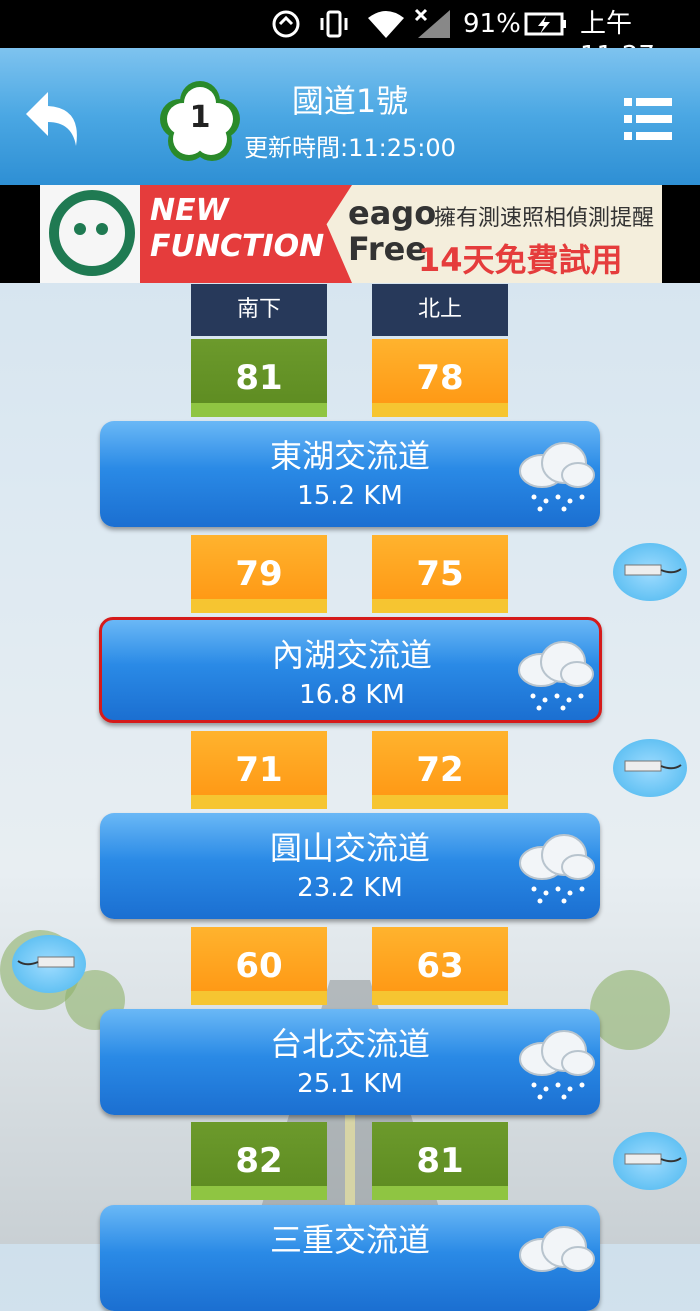 The image size is (700, 1311). I want to click on speed-north-1: 78, so click(440, 378).